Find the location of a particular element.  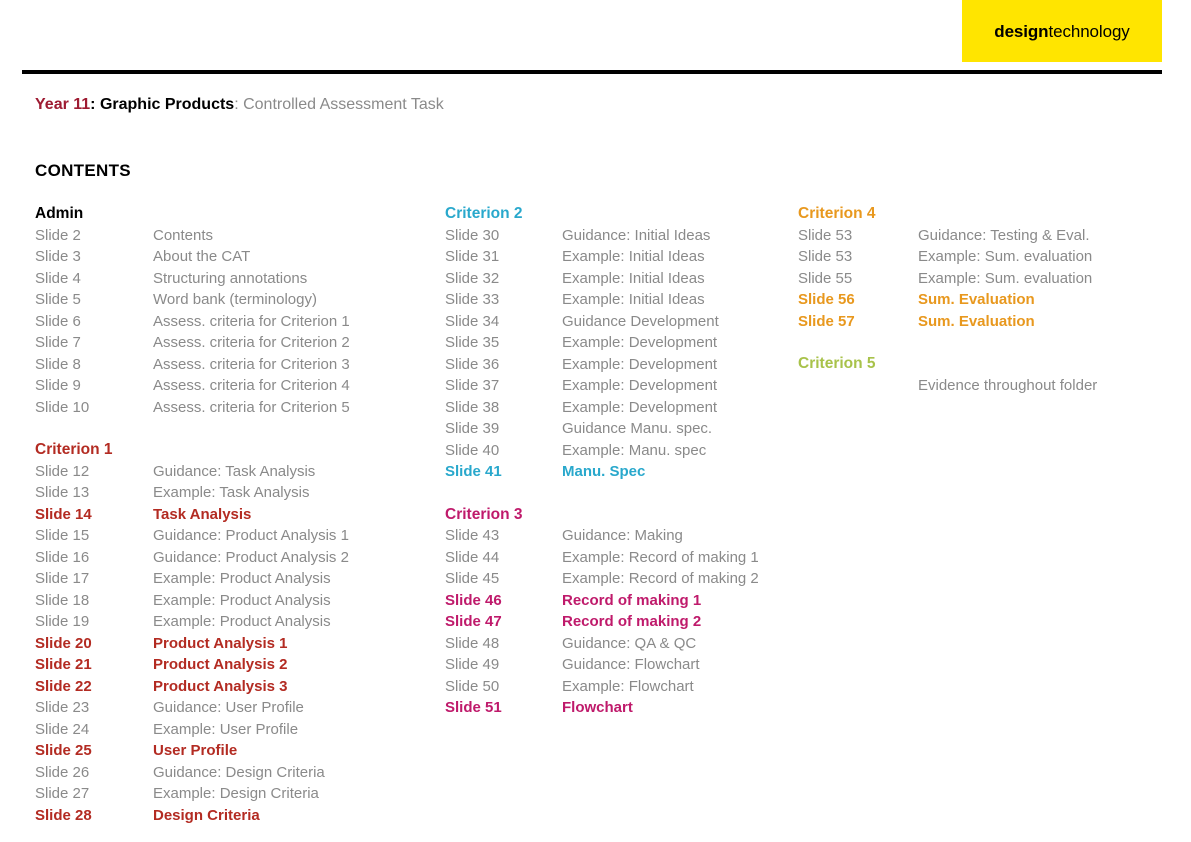

contents-row: Slide 18 Example: Product Analysis is located at coordinates (235, 601).